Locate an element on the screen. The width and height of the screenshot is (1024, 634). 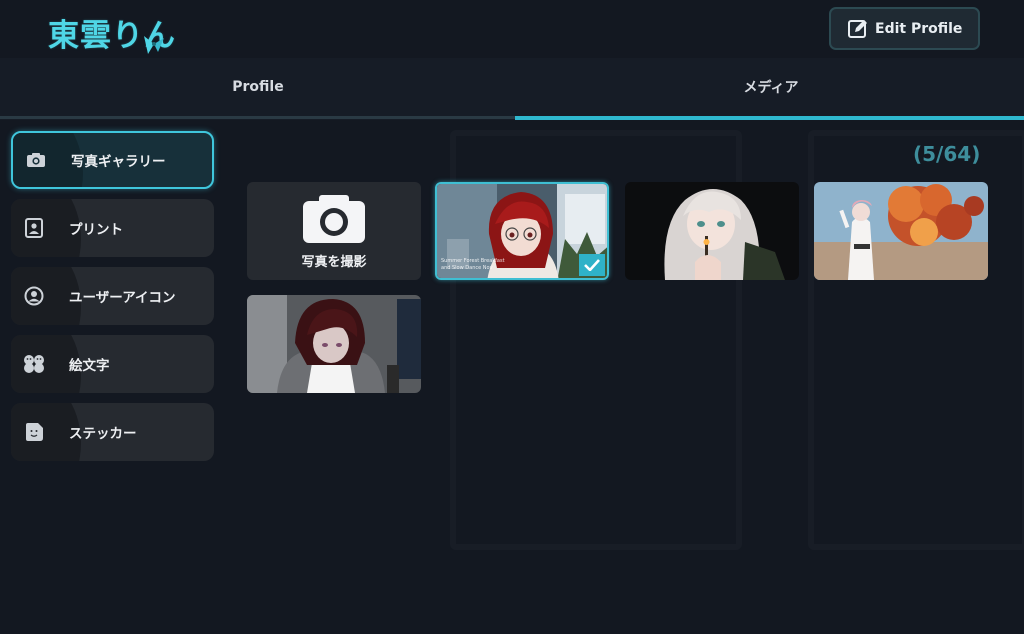
sidebar-item-label: ユーザーアイコン is located at coordinates (122, 298).